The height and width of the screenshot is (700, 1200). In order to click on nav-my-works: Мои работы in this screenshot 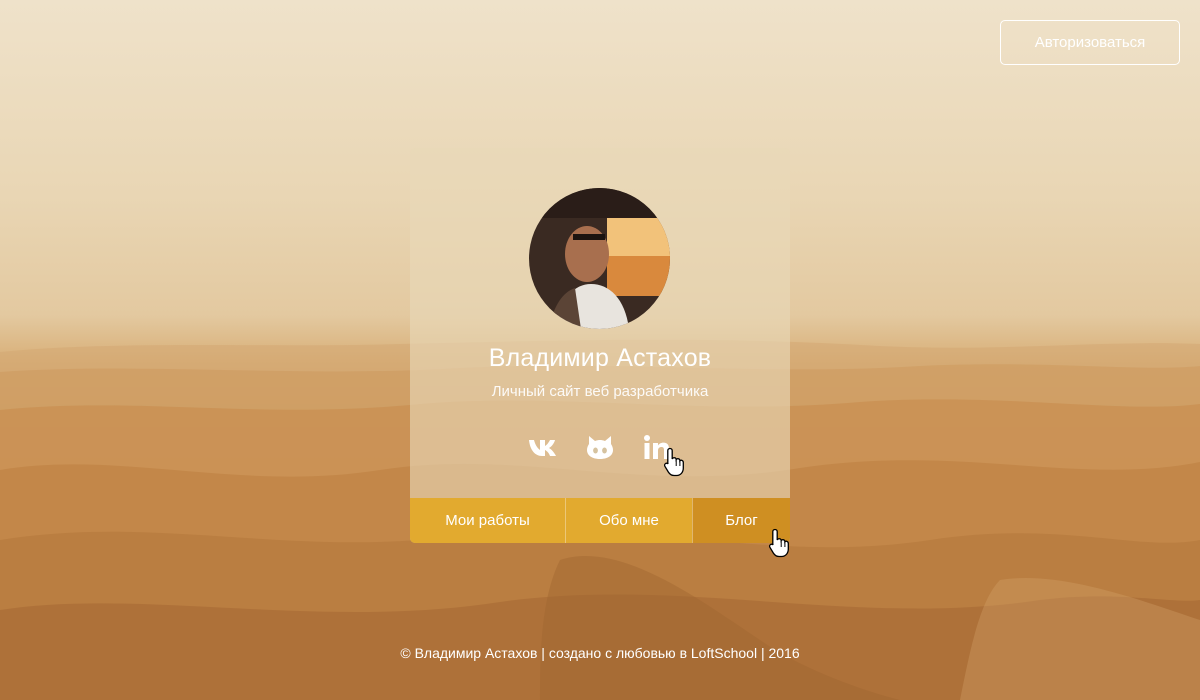, I will do `click(487, 520)`.